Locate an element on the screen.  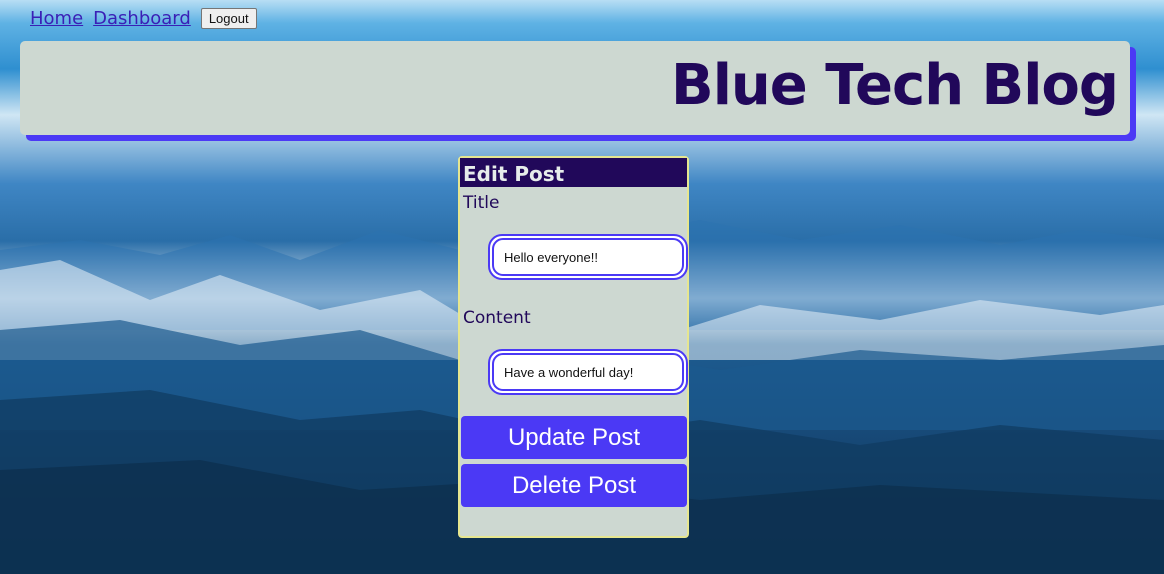
update-post-button: Update Post is located at coordinates (574, 437).